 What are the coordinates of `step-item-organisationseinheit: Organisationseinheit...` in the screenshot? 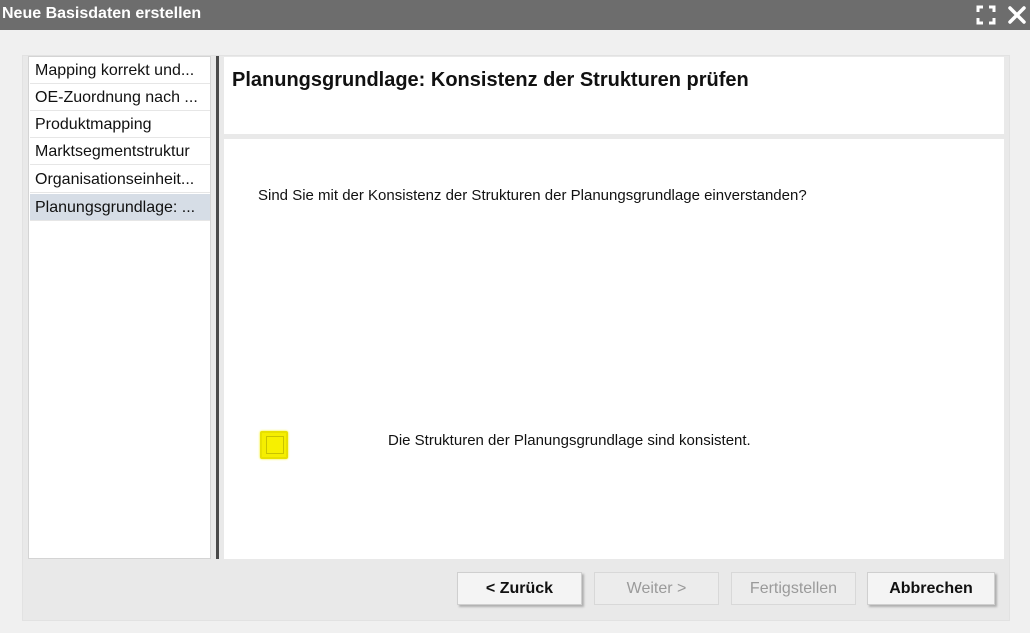 It's located at (120, 179).